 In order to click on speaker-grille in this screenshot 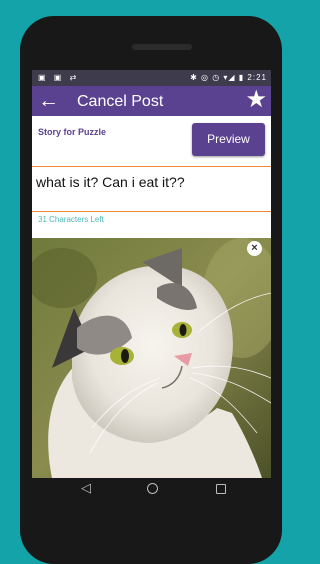, I will do `click(162, 47)`.